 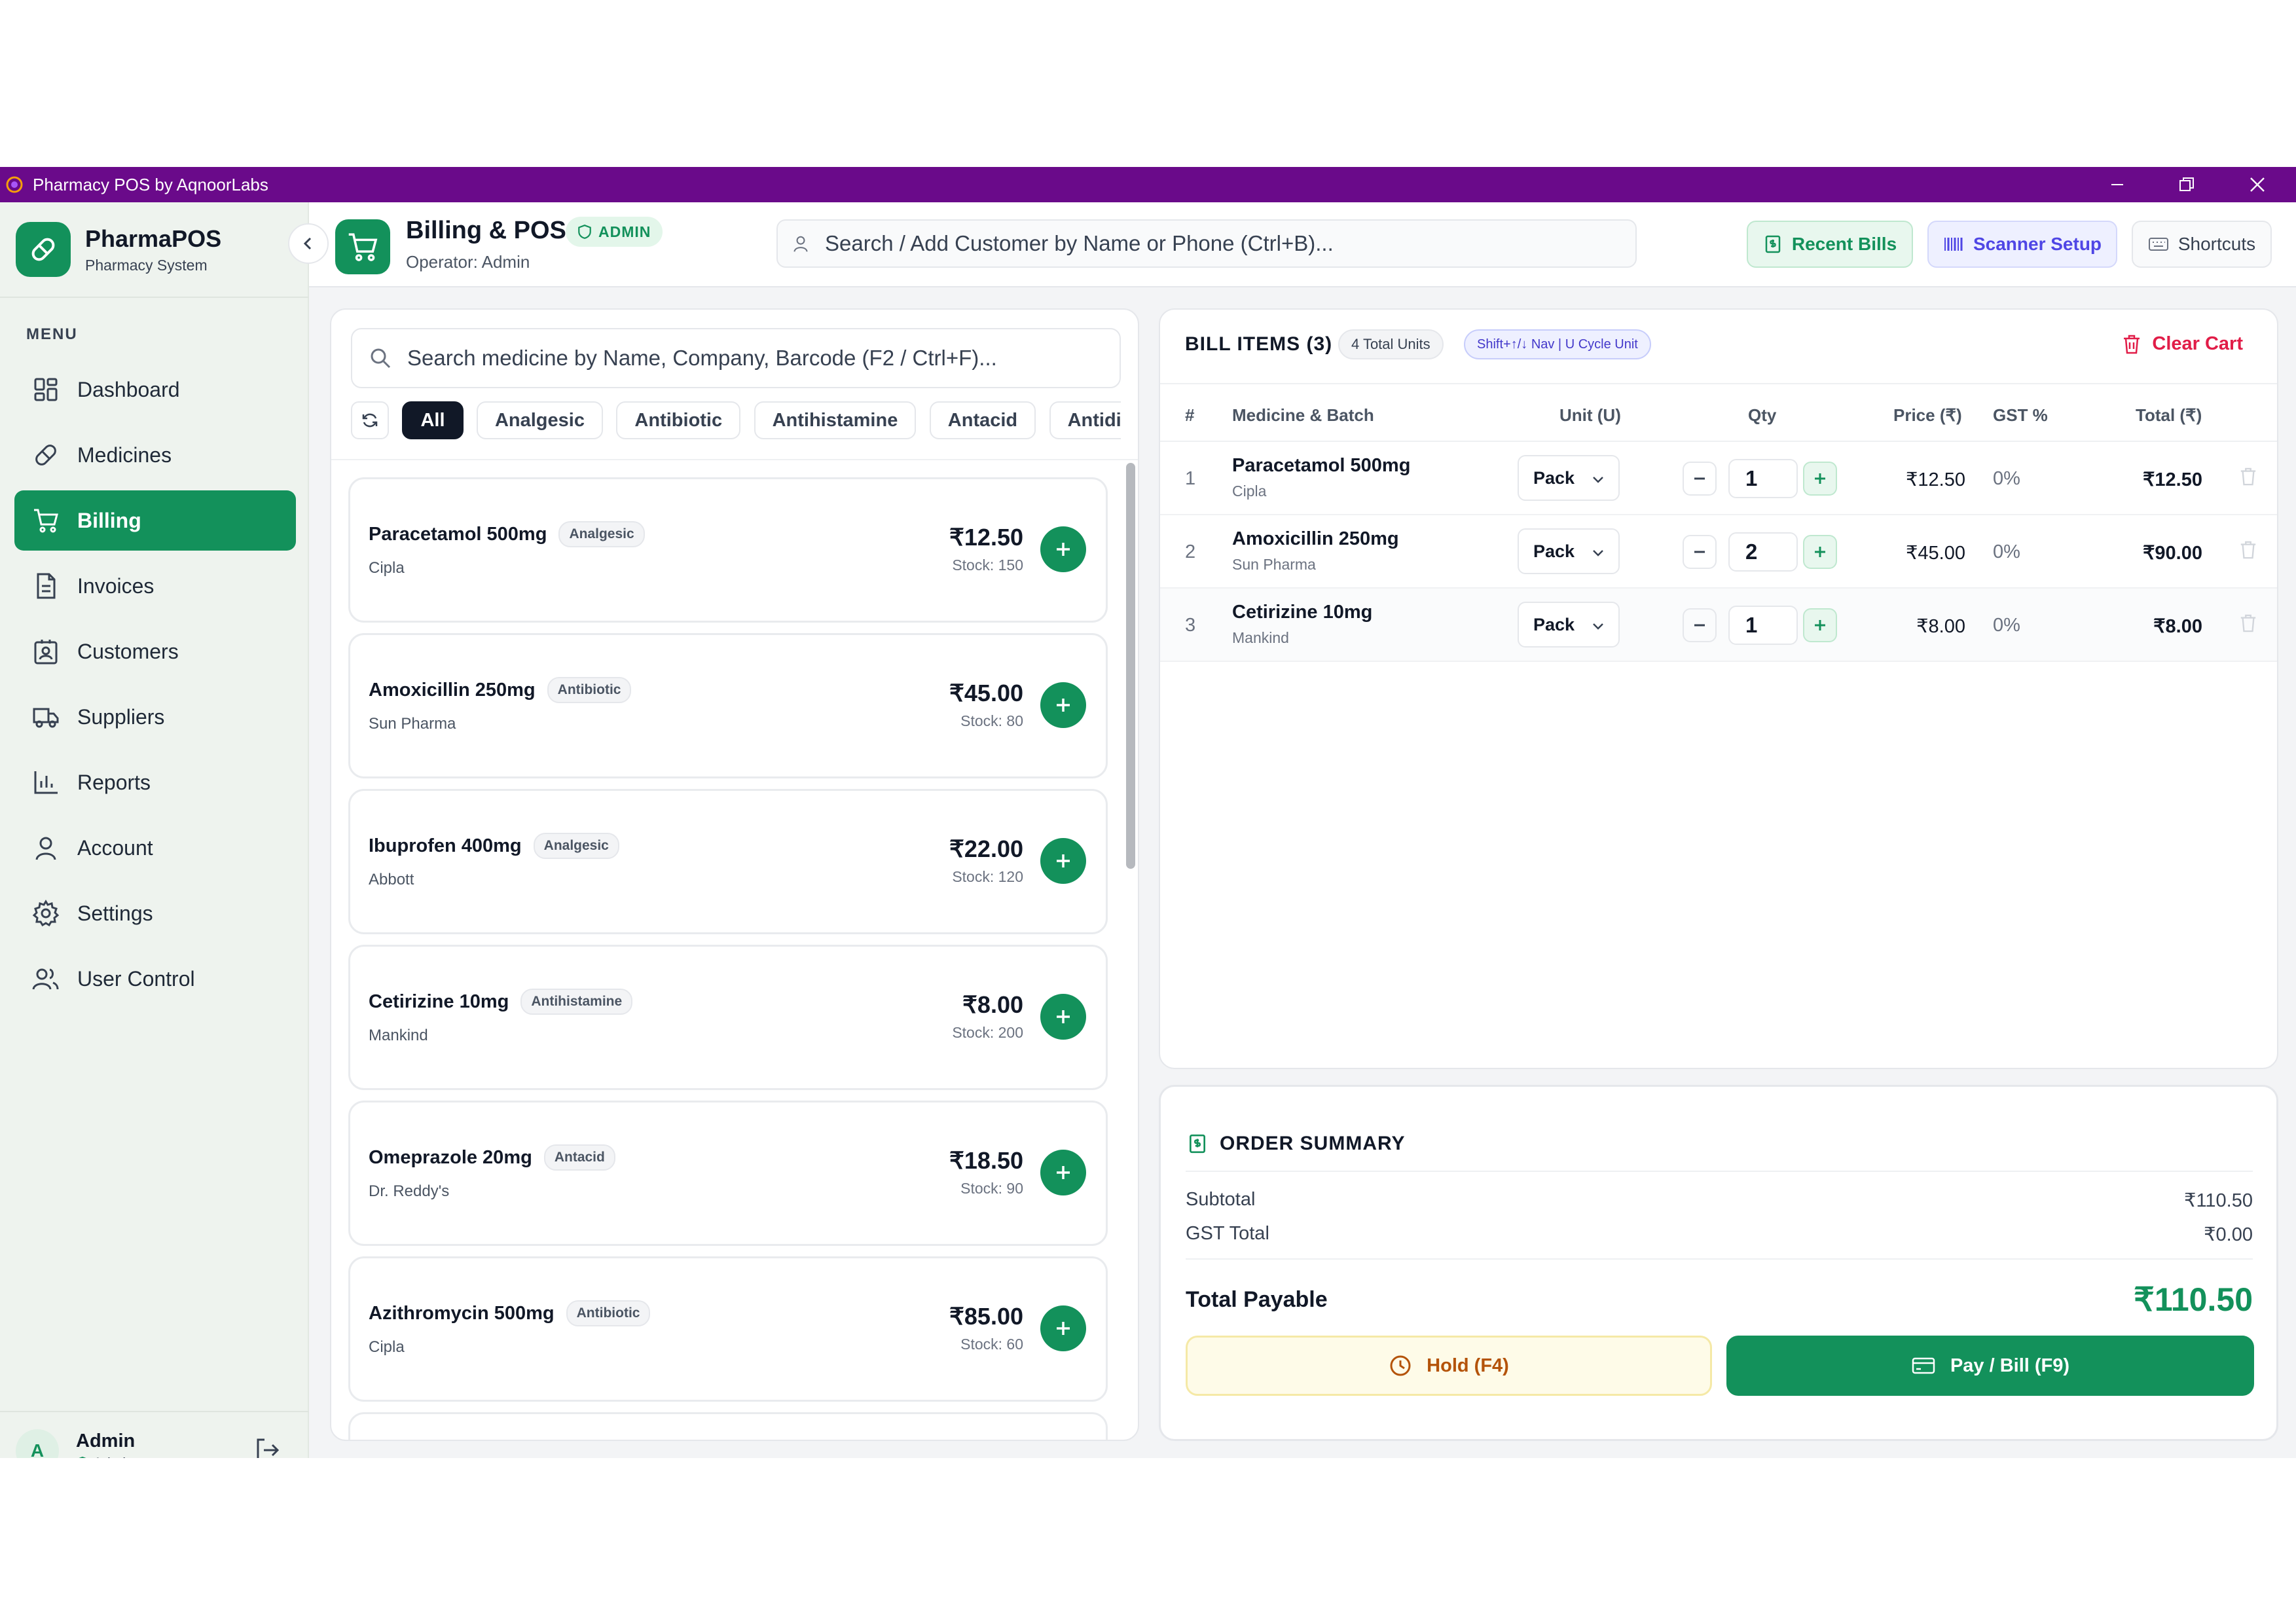 I want to click on catalog-scrollbar, so click(x=1130, y=666).